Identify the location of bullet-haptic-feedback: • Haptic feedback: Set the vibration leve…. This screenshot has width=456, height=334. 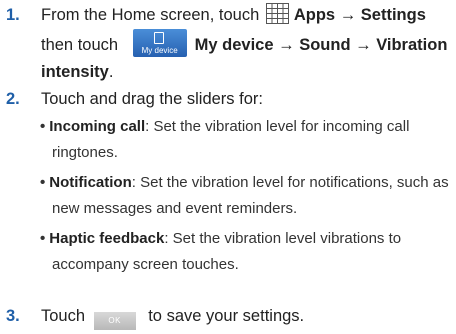
(221, 251).